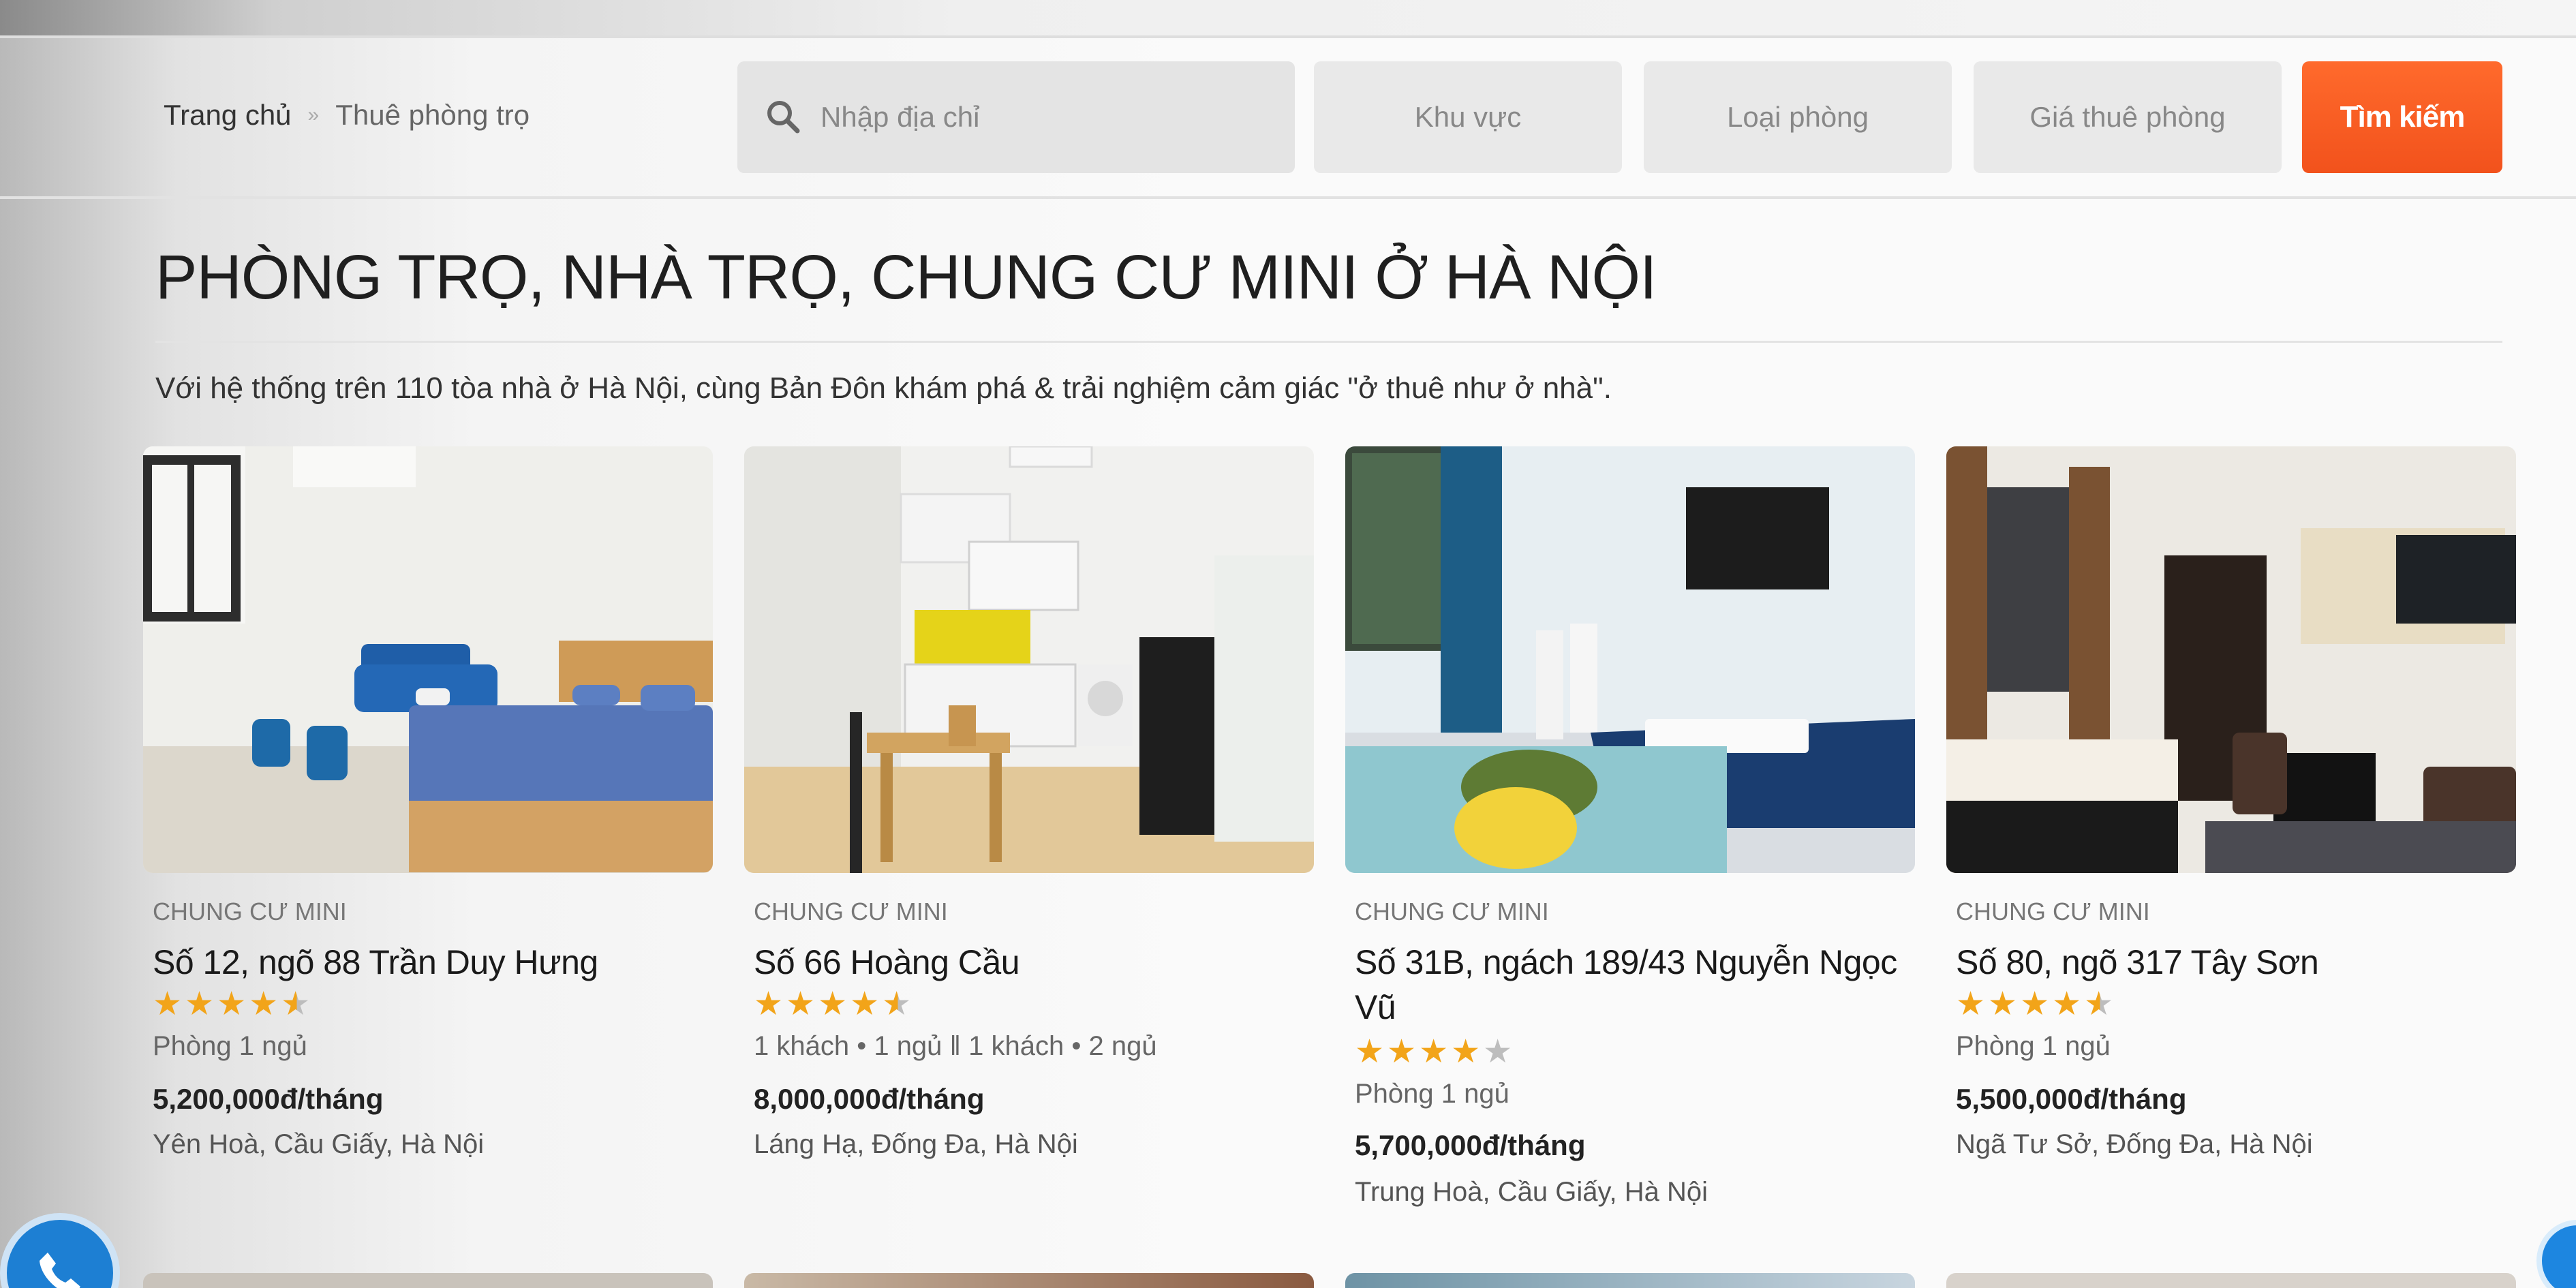 The width and height of the screenshot is (2576, 1288). I want to click on listing-location: Ngã Tư Sở, Đống Đa, Hà Nội, so click(2134, 1144).